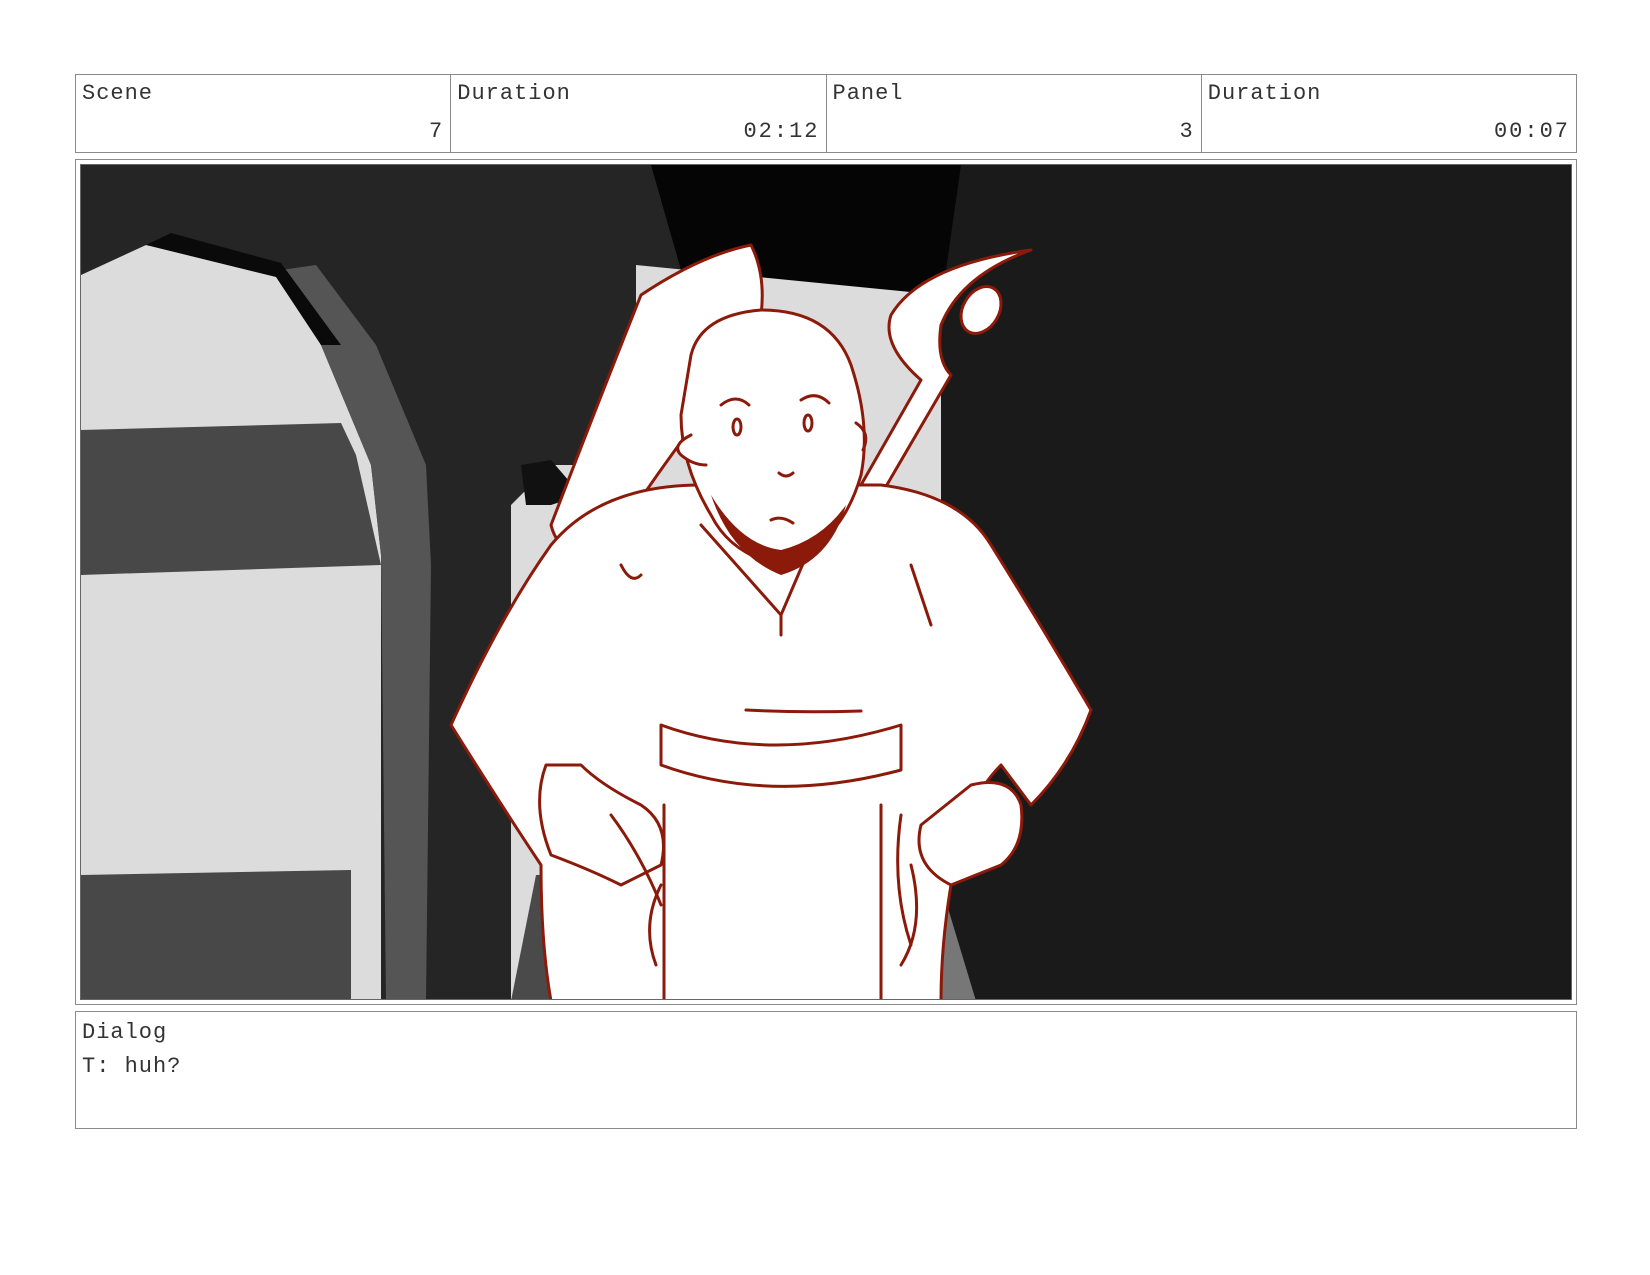 The height and width of the screenshot is (1275, 1650). What do you see at coordinates (125, 1032) in the screenshot?
I see `dialog-label: Dialog` at bounding box center [125, 1032].